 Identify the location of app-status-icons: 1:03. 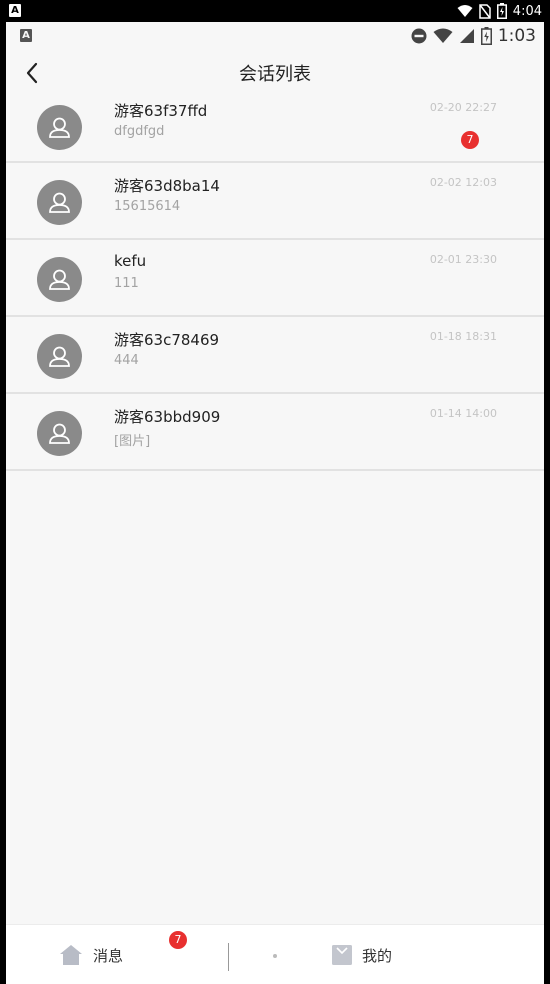
(473, 36).